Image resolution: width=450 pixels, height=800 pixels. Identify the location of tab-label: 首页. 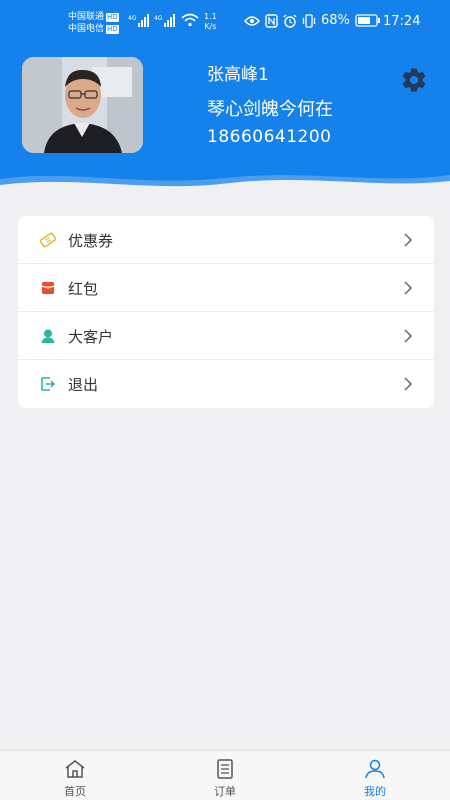
(75, 791).